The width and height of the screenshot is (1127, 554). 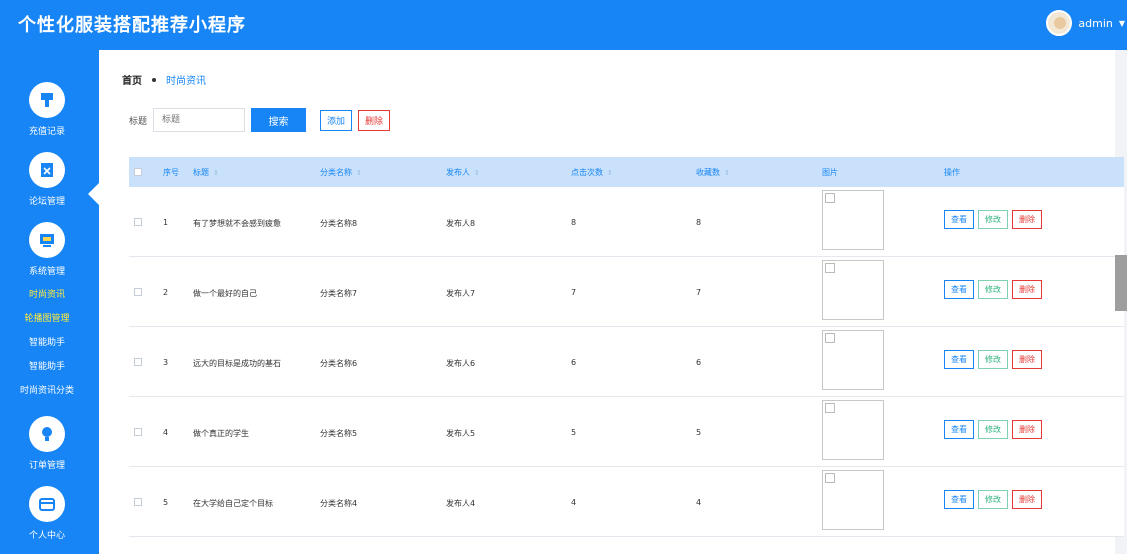 What do you see at coordinates (1121, 283) in the screenshot?
I see `scrollbar` at bounding box center [1121, 283].